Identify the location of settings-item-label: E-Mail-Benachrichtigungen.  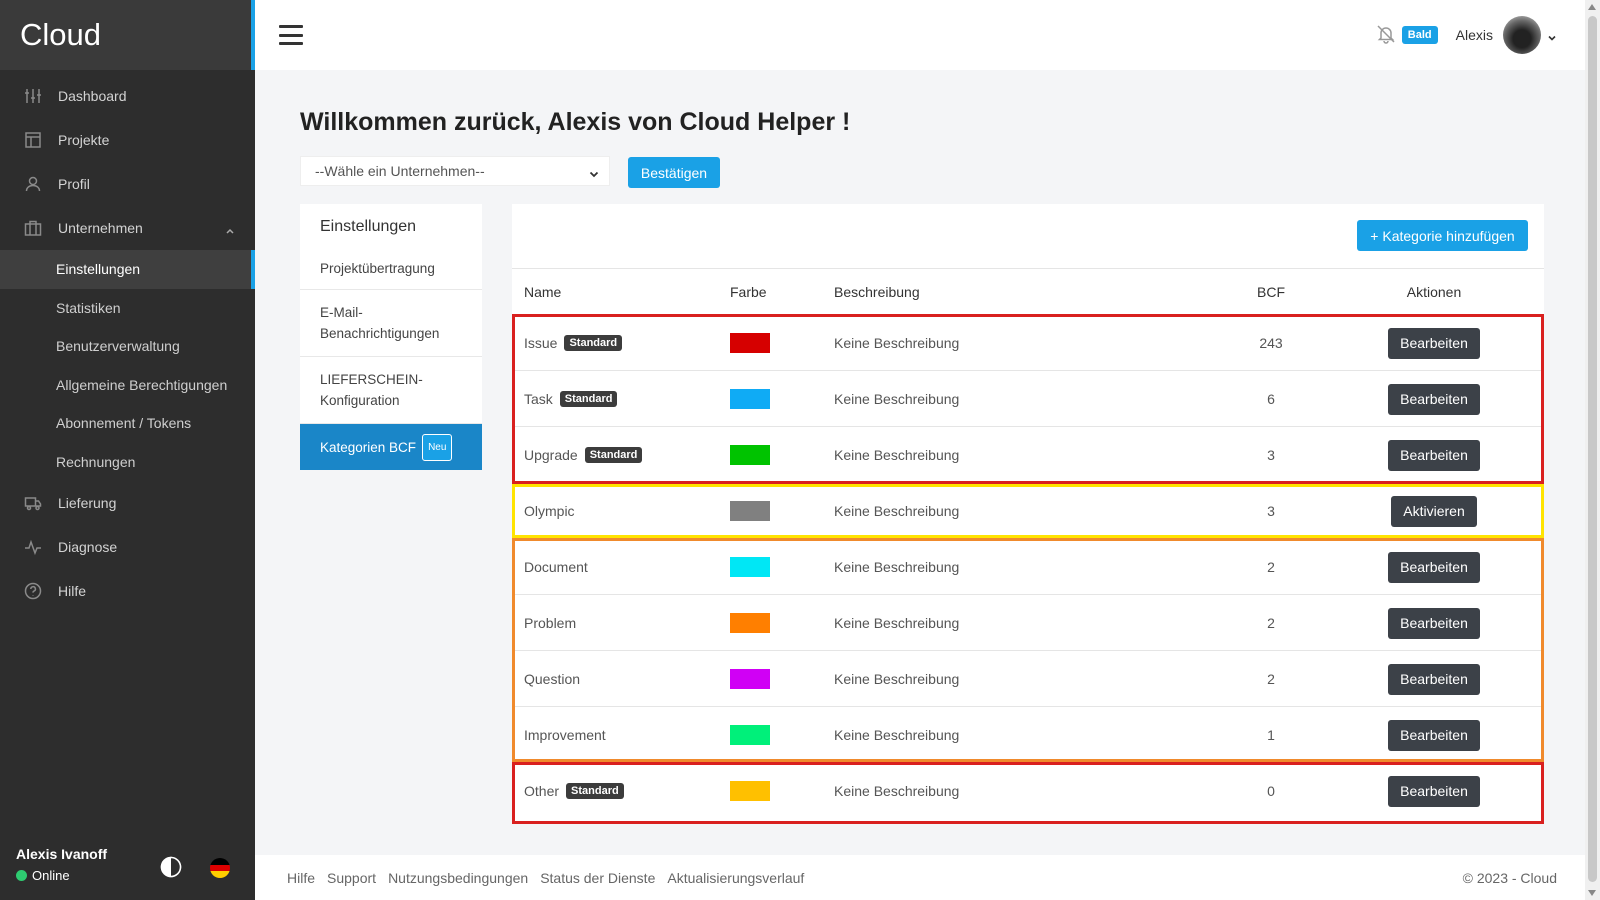
(380, 323).